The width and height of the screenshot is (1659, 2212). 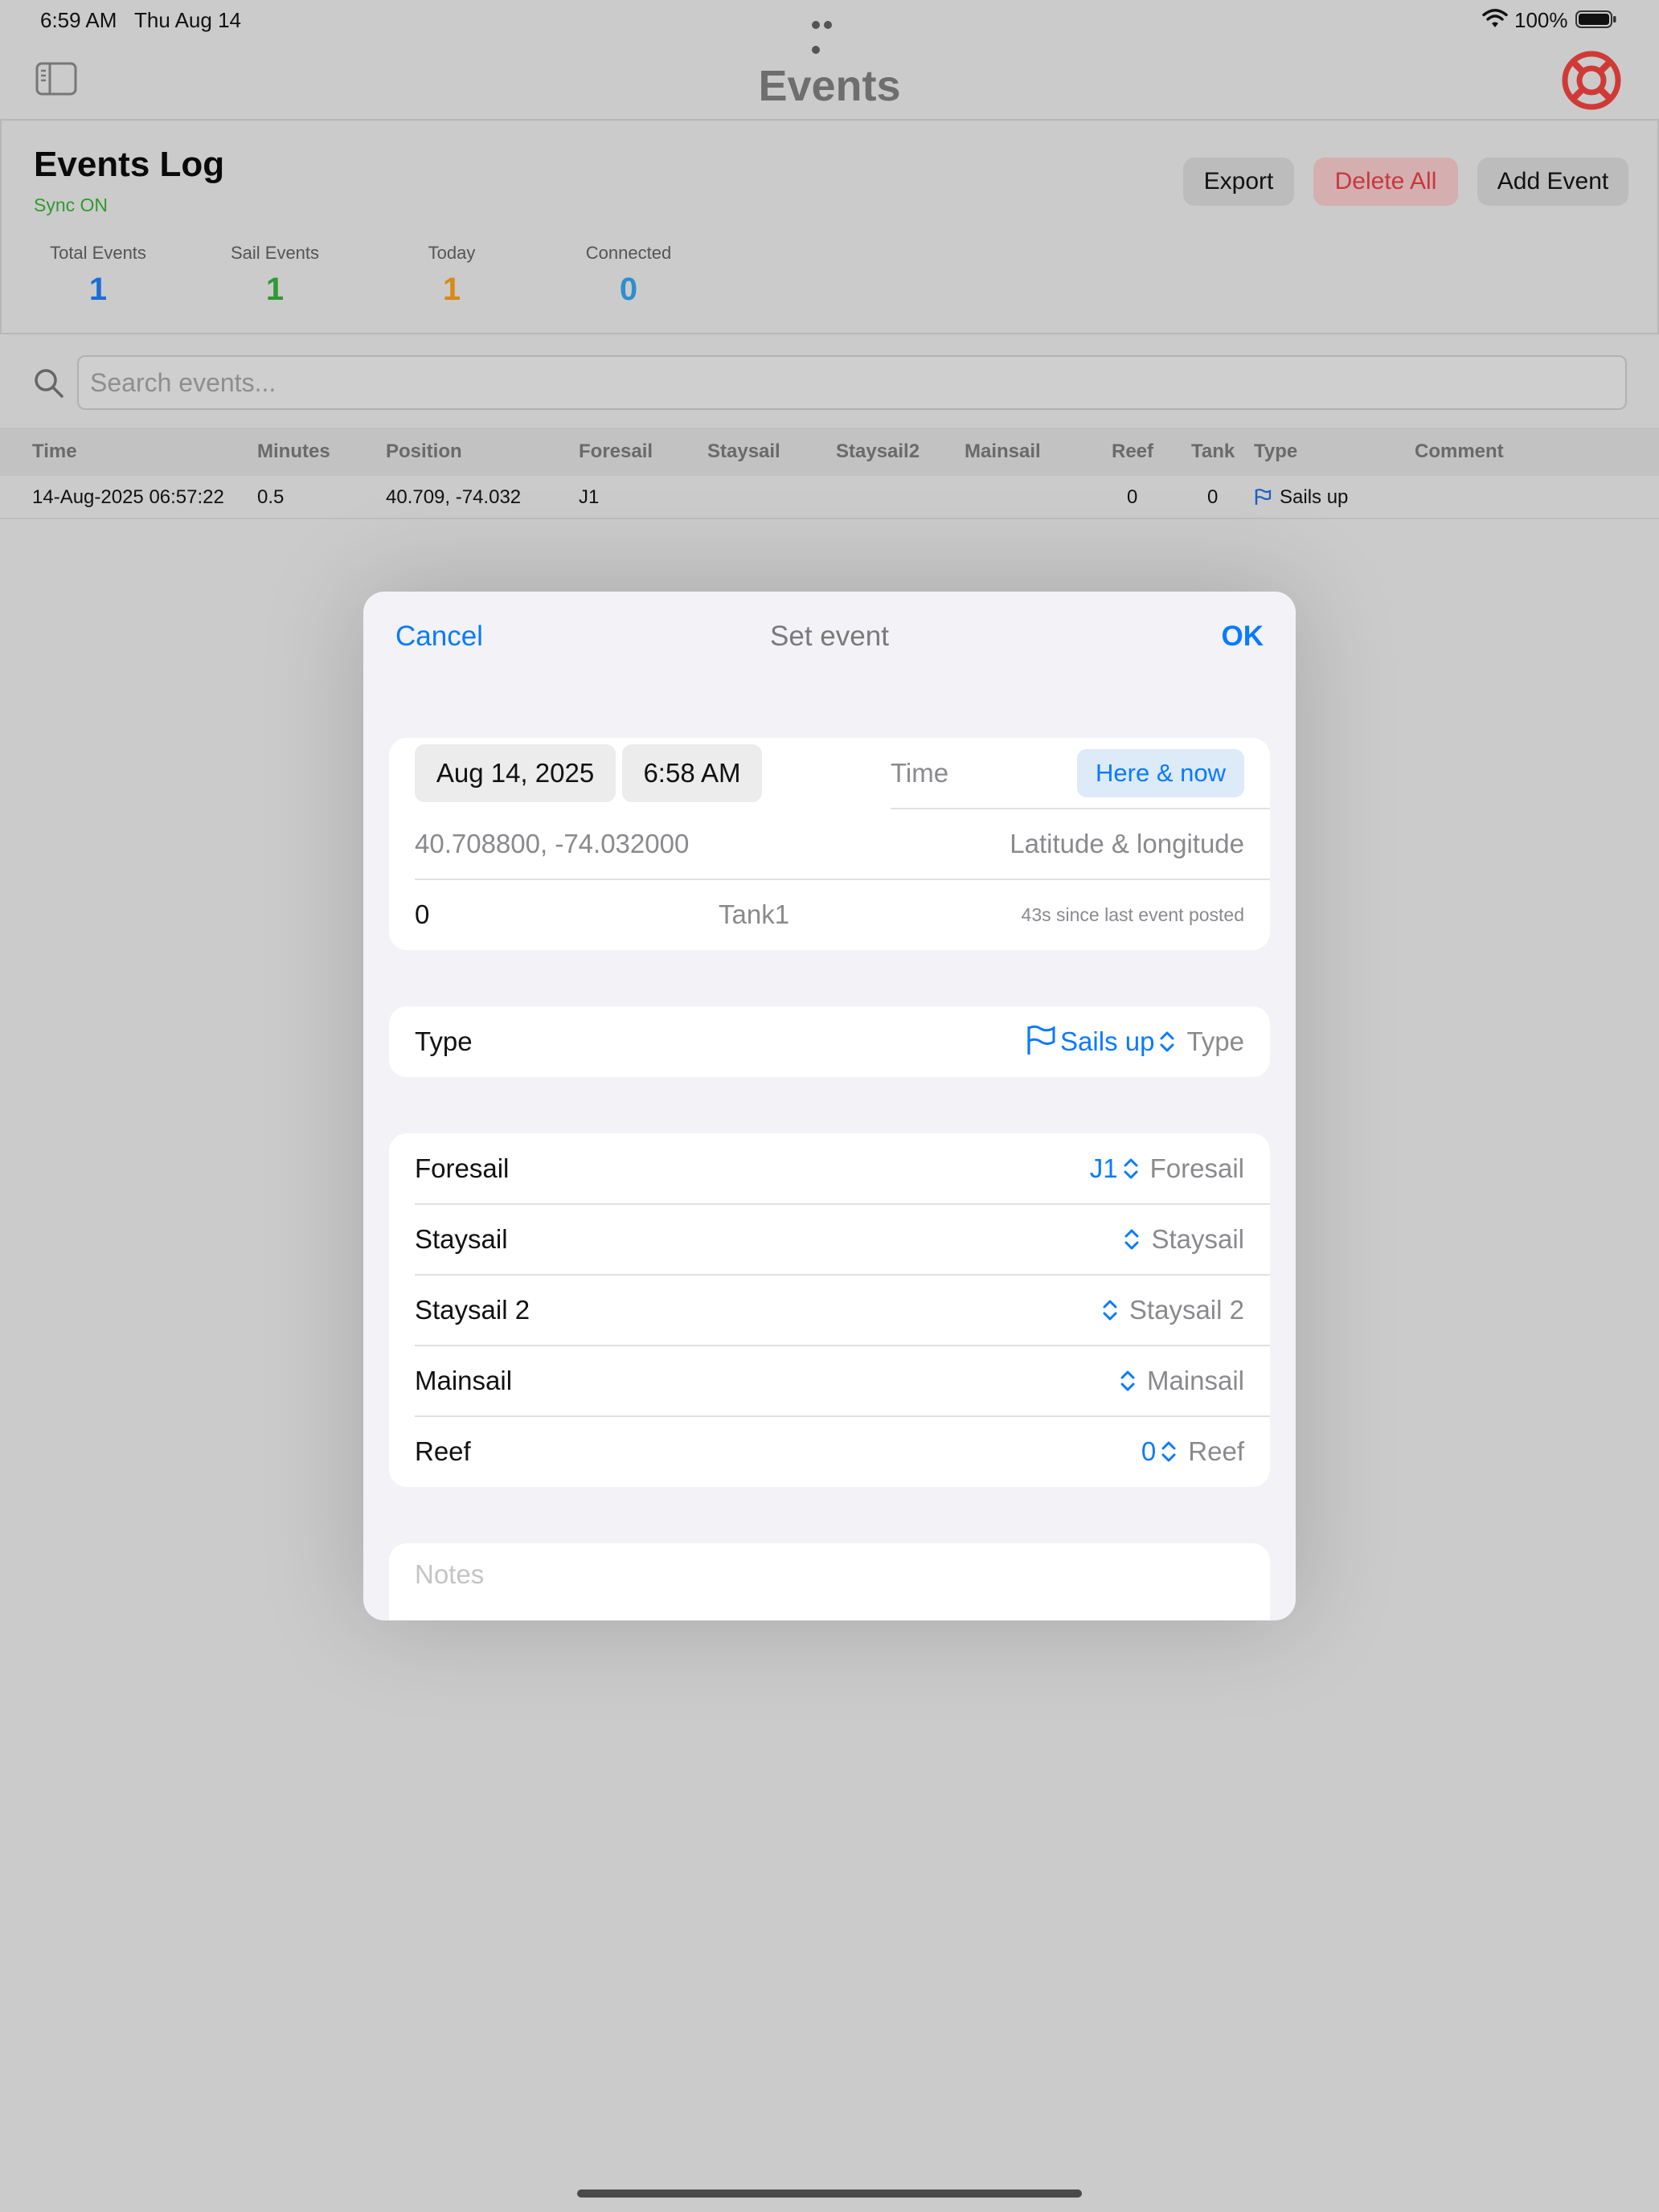 What do you see at coordinates (829, 86) in the screenshot?
I see `nav-title: Events` at bounding box center [829, 86].